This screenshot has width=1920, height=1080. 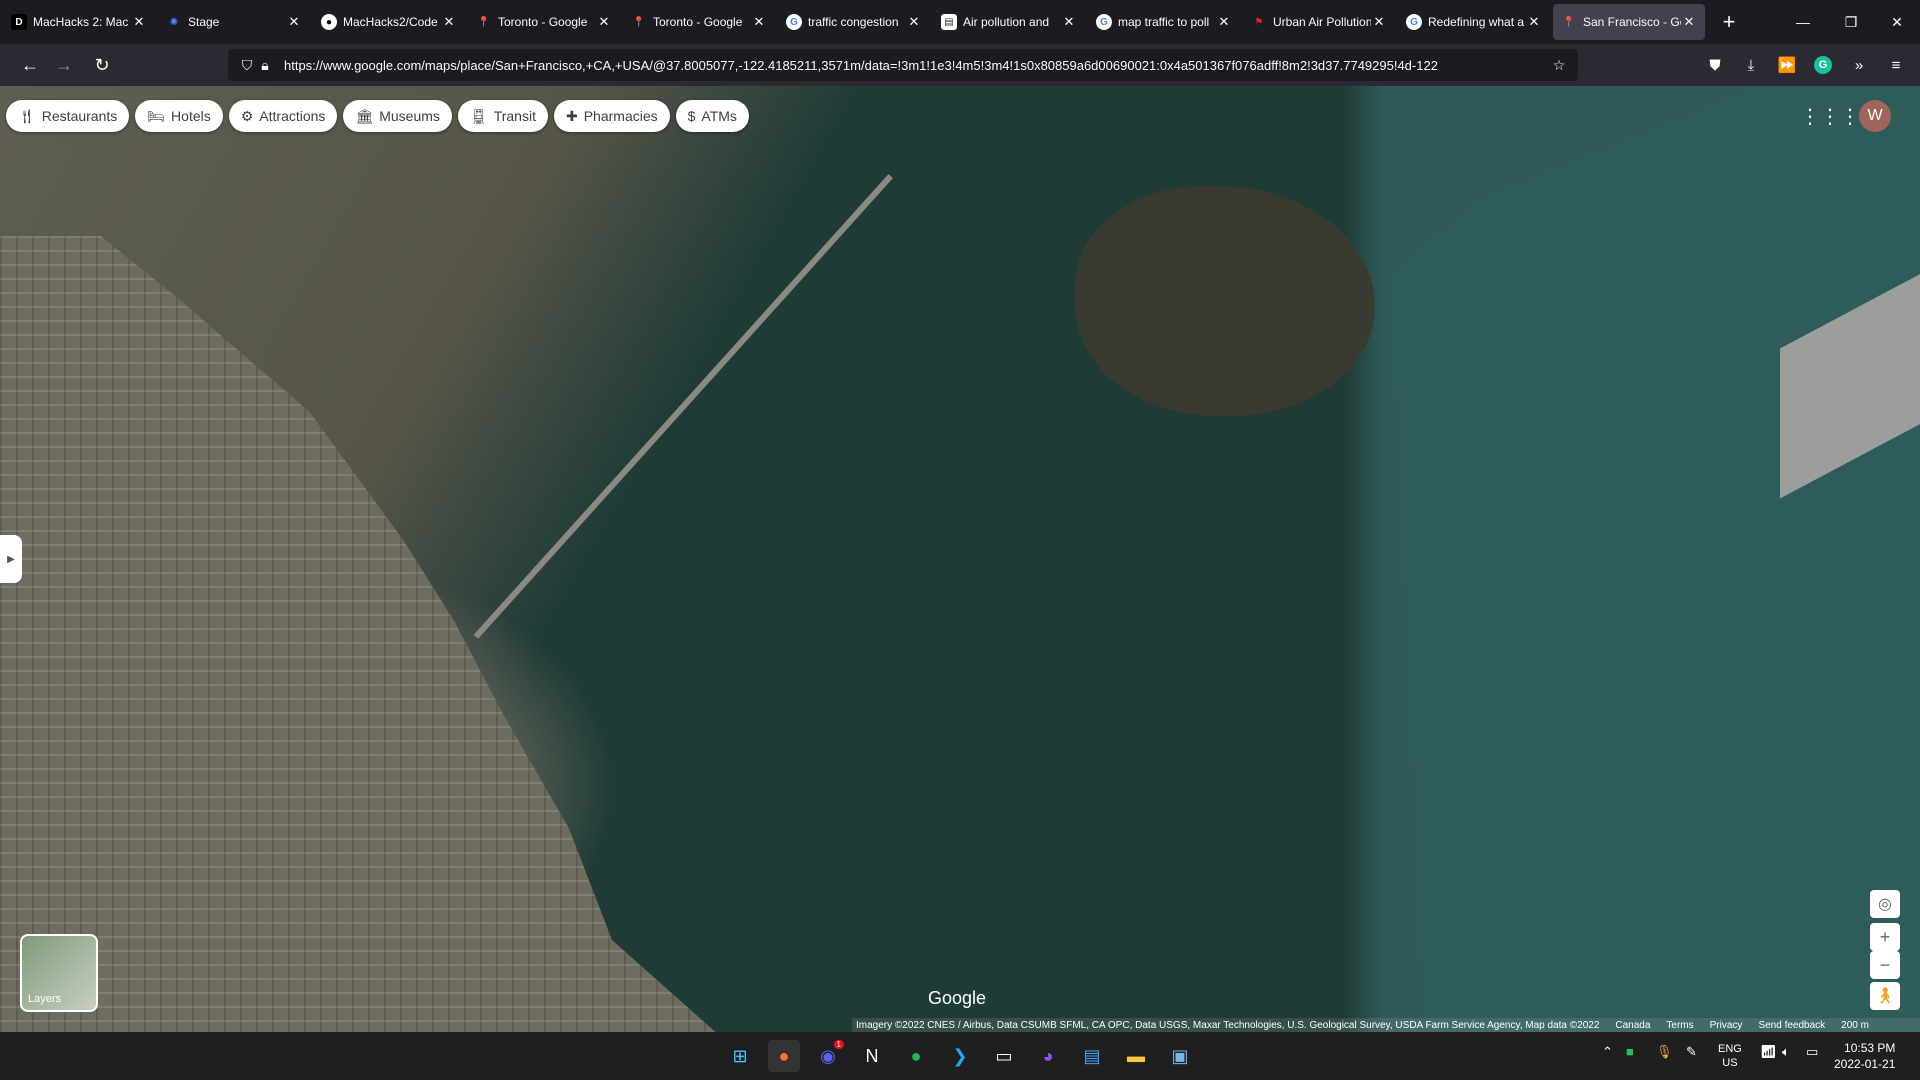 I want to click on chip-atms: $ ATMs, so click(x=712, y=116).